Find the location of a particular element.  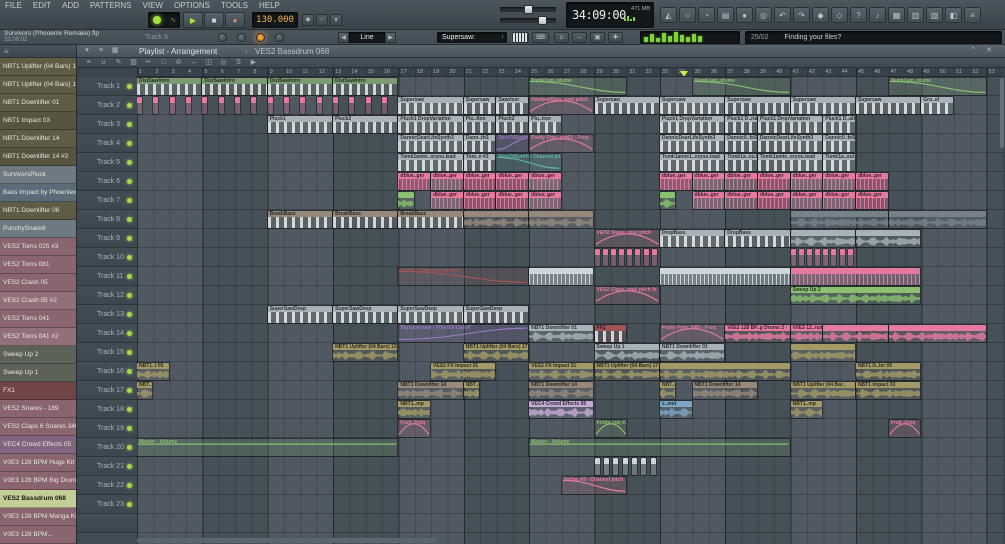

zoom-icon: ◎ is located at coordinates (223, 62).